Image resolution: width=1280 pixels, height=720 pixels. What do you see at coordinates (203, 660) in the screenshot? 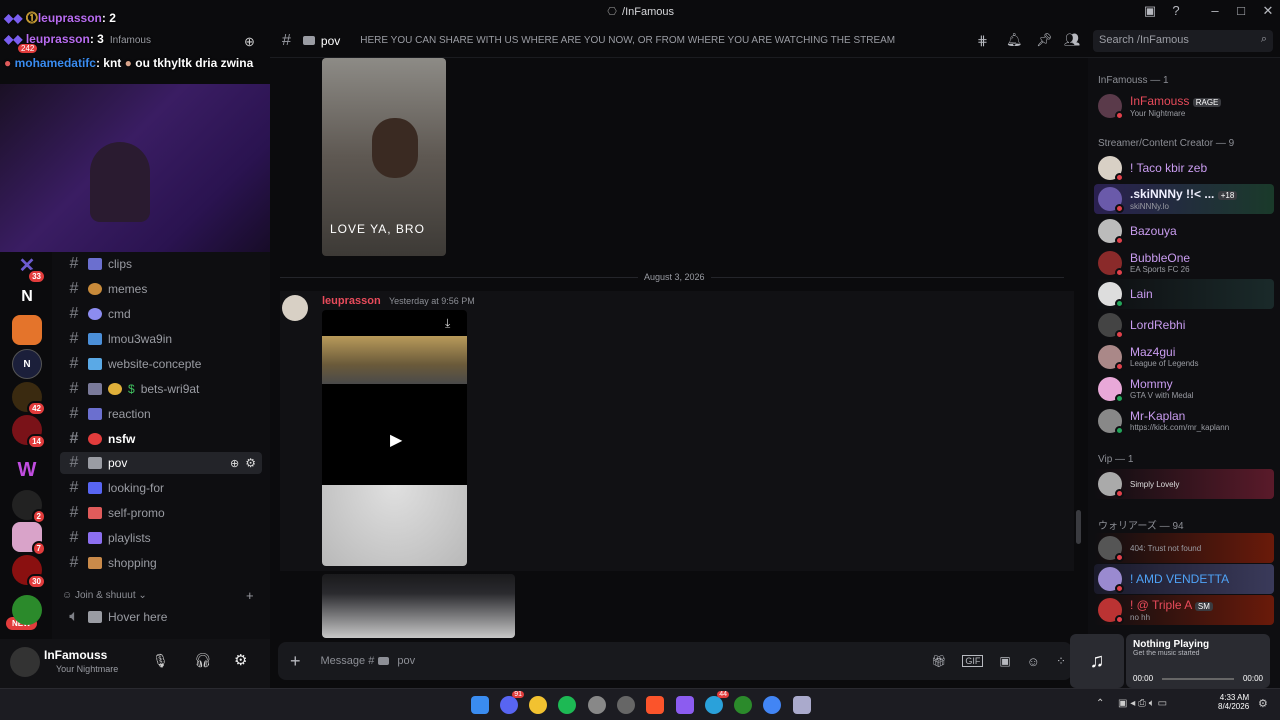
I see `headphones-icon: 🎧︎` at bounding box center [203, 660].